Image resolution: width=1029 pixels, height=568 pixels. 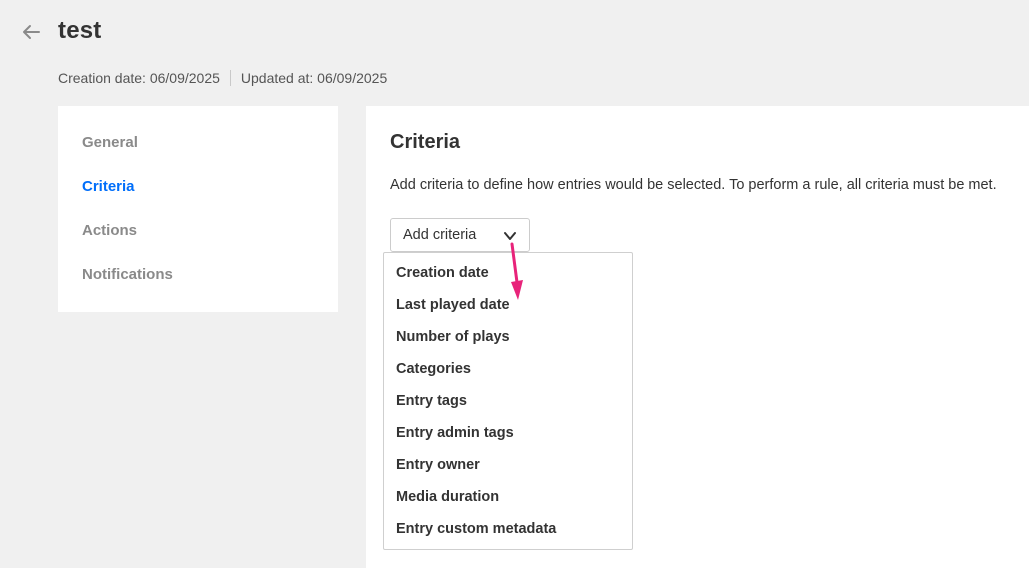 I want to click on sidebar-item-criteria: Criteria, so click(x=108, y=186).